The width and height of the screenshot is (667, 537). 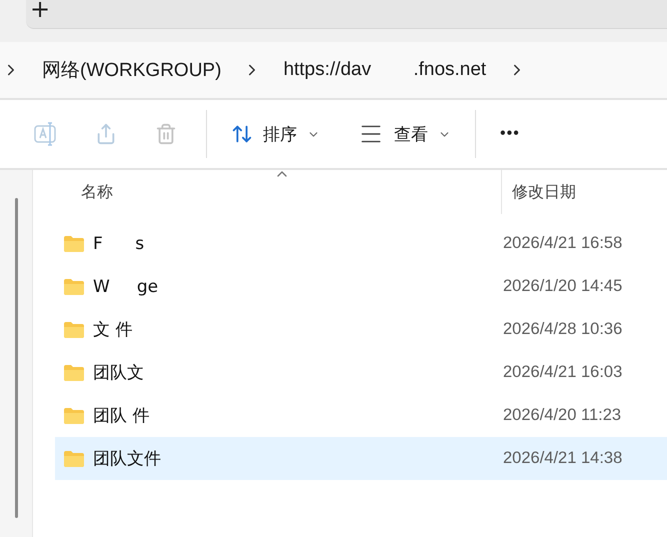 What do you see at coordinates (361, 329) in the screenshot?
I see `file-row: 文 件 2026/4/28 10:36` at bounding box center [361, 329].